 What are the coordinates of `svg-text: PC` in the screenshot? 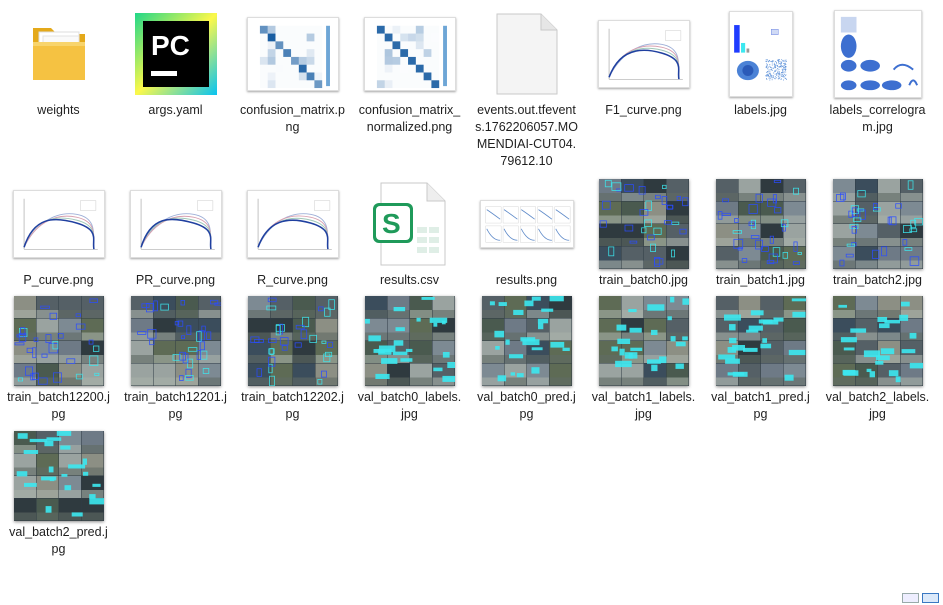 It's located at (170, 45).